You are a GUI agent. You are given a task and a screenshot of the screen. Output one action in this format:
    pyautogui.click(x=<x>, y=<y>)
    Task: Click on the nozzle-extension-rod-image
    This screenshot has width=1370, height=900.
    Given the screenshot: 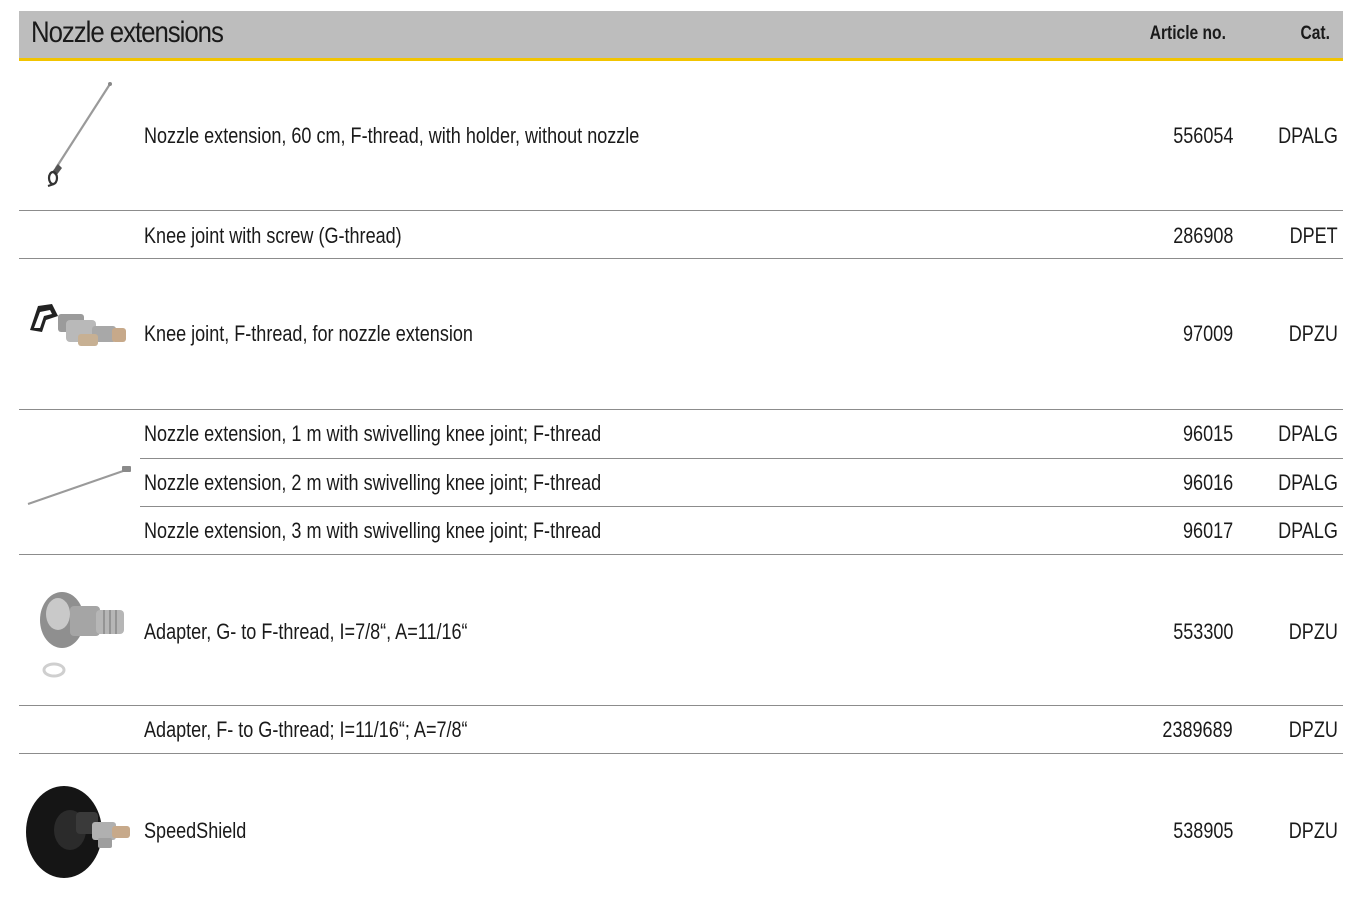 What is the action you would take?
    pyautogui.click(x=79, y=485)
    